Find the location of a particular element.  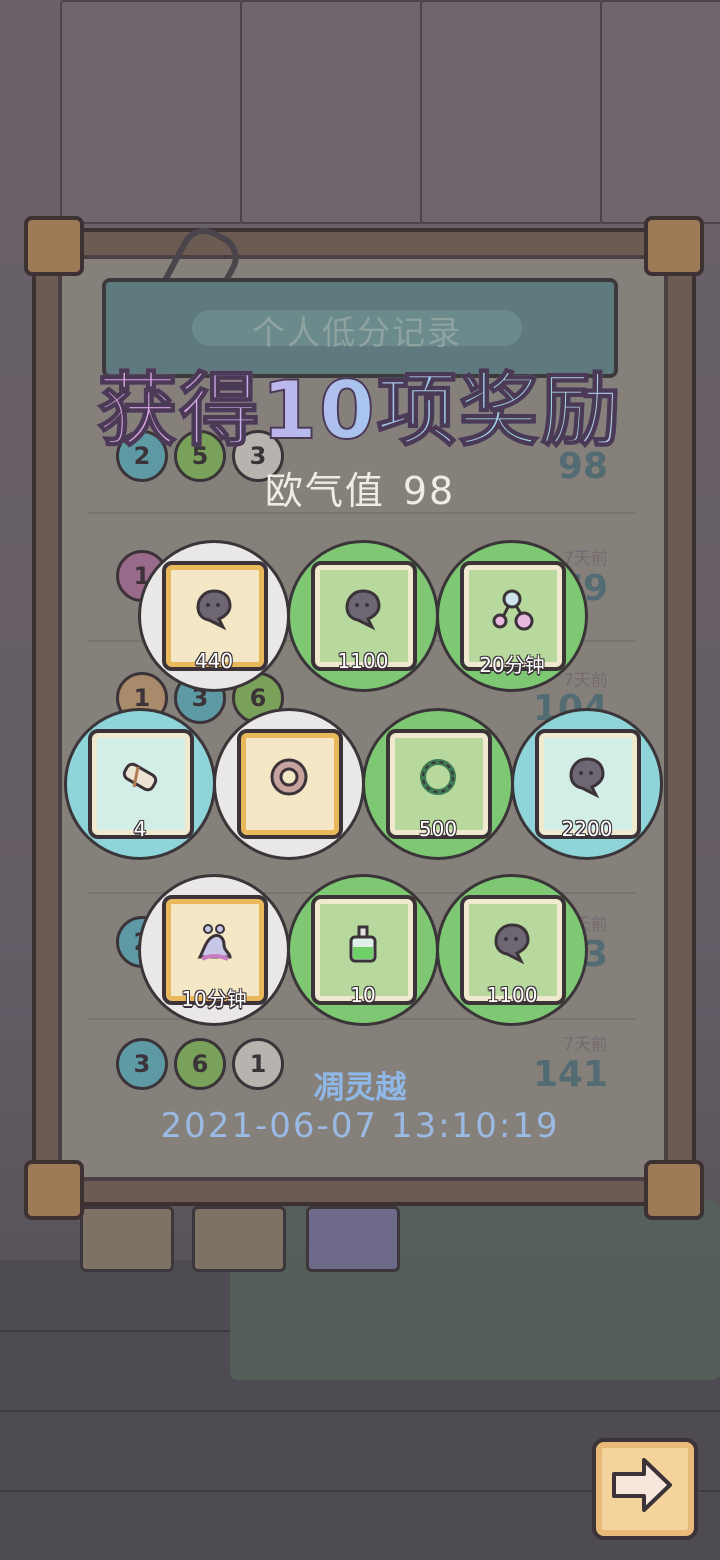

player-name: 凋灵越 is located at coordinates (360, 1088).